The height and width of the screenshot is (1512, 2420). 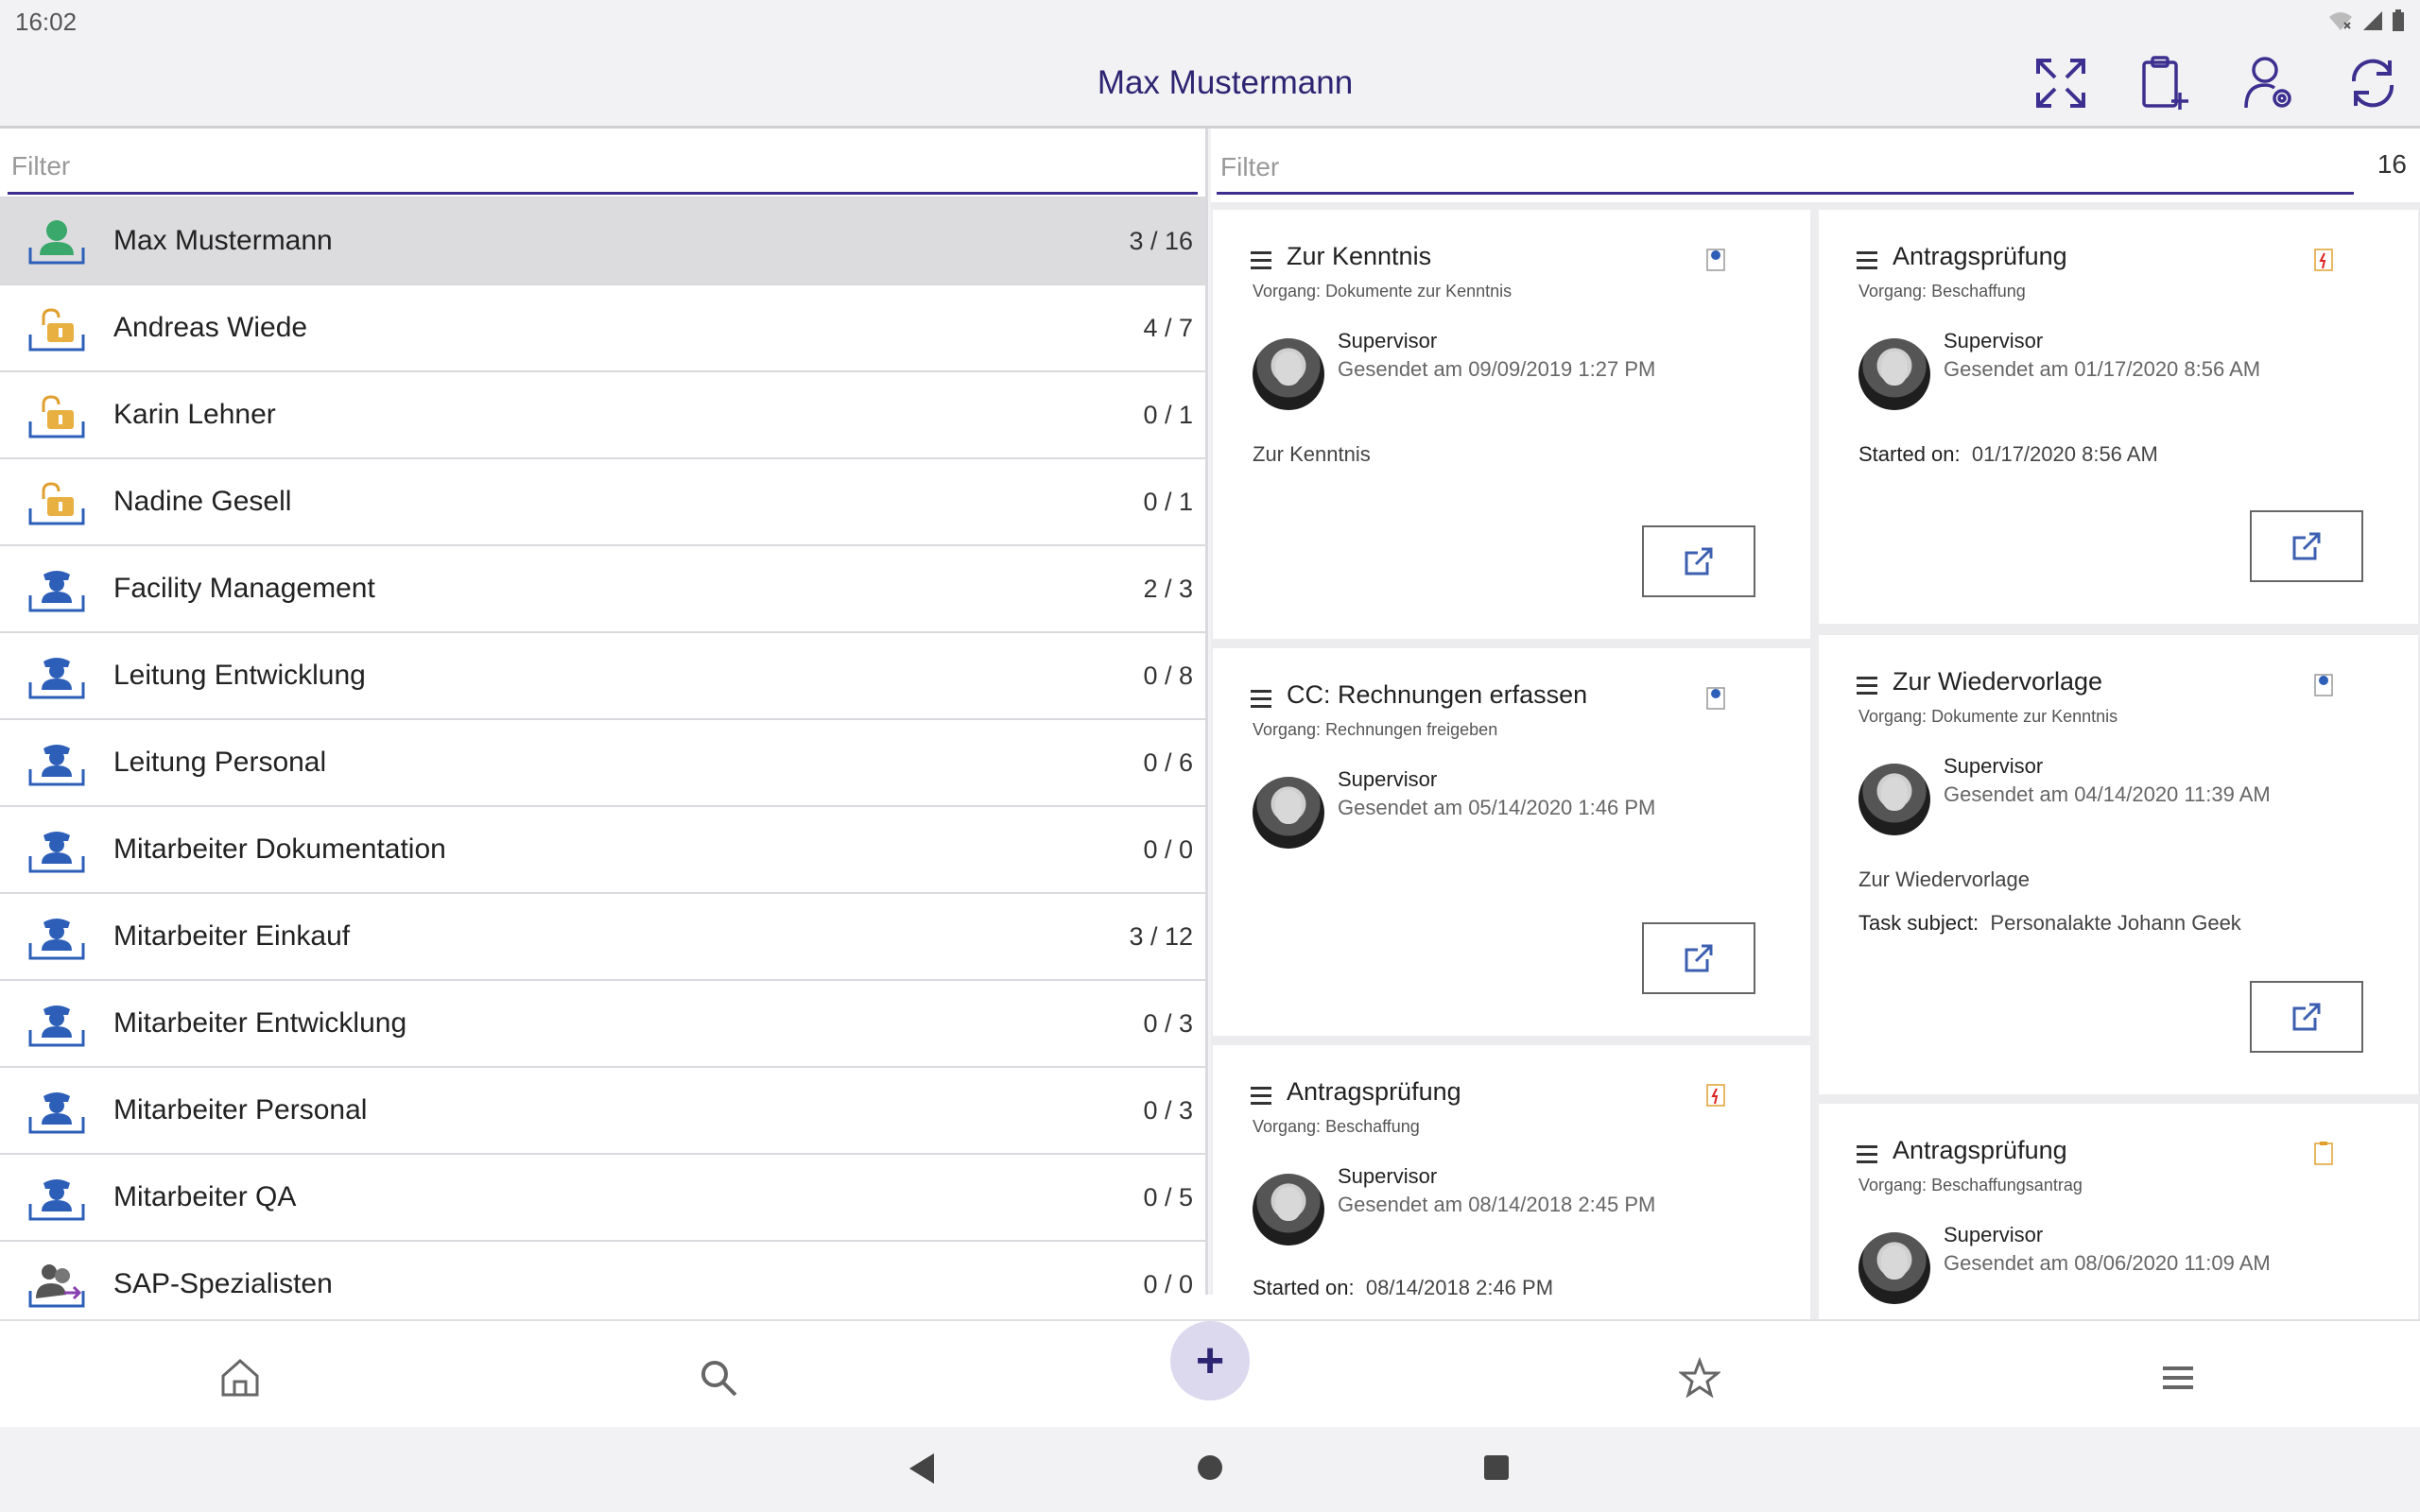 What do you see at coordinates (602, 1198) in the screenshot?
I see `inbox-list-item: Mitarbeiter QA 0 / 5` at bounding box center [602, 1198].